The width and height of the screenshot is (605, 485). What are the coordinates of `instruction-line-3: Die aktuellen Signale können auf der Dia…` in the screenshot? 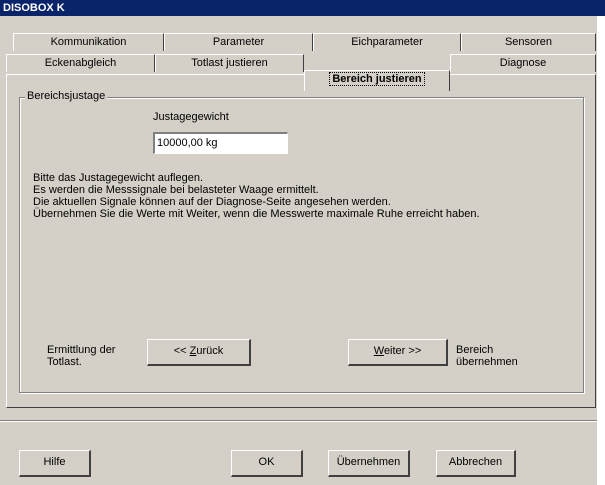 It's located at (212, 202).